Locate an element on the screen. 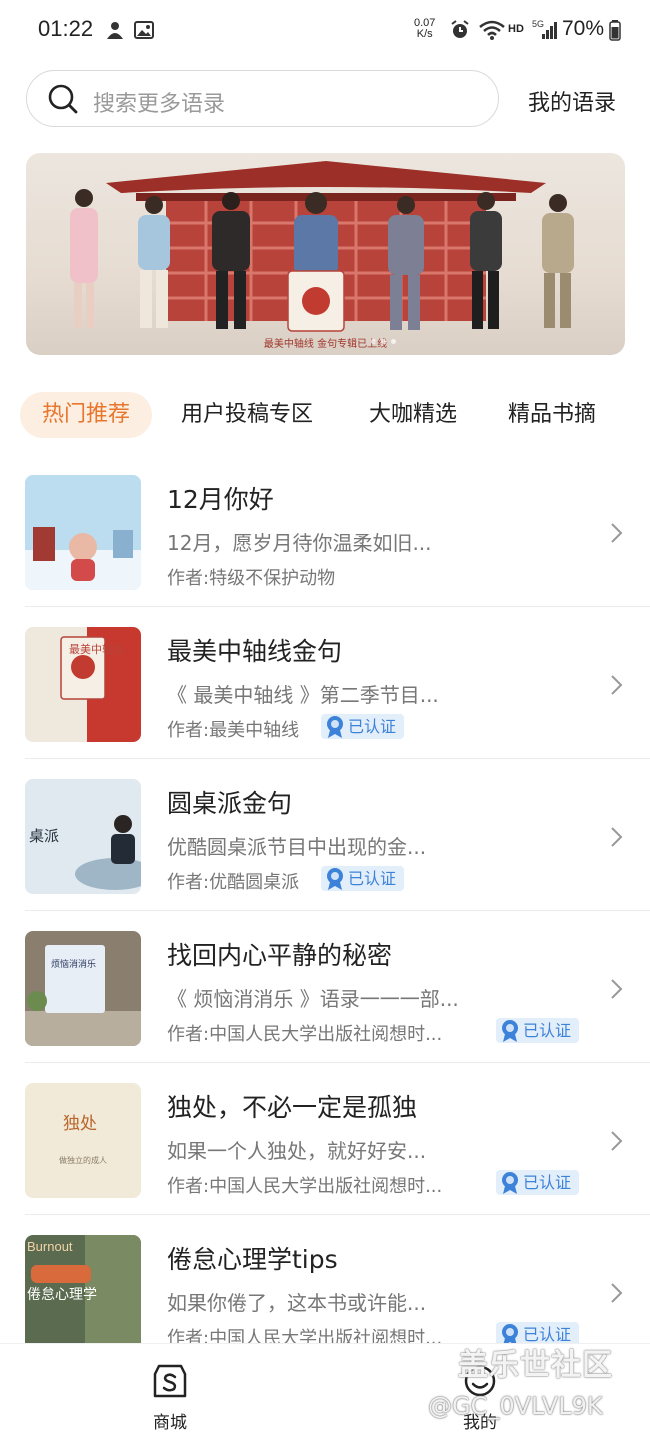 Image resolution: width=650 pixels, height=1444 pixels. item-title: 圆桌派金句 is located at coordinates (230, 803).